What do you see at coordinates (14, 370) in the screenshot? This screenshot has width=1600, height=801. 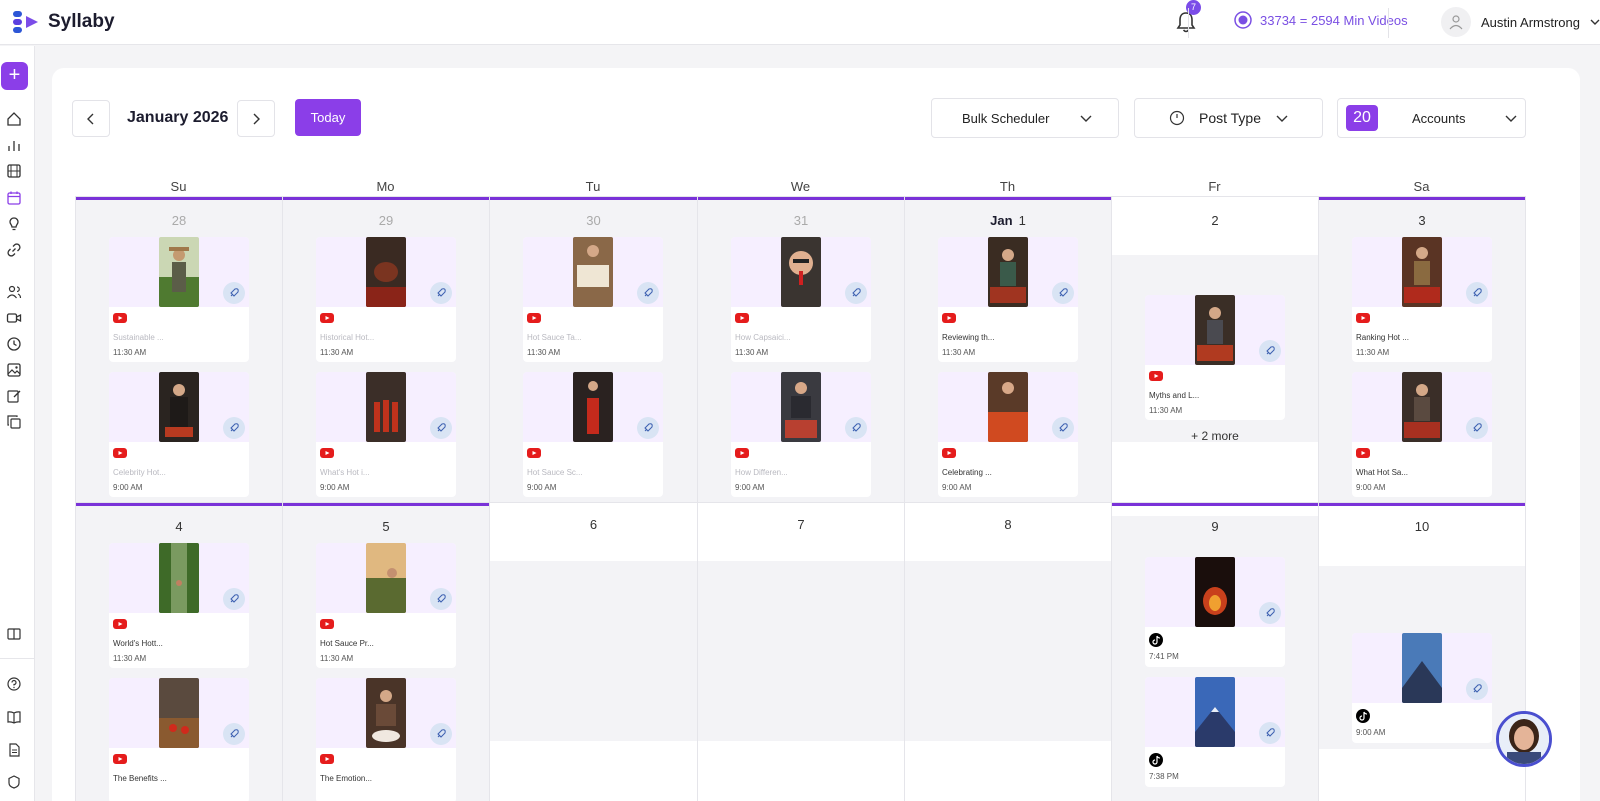 I see `image-icon` at bounding box center [14, 370].